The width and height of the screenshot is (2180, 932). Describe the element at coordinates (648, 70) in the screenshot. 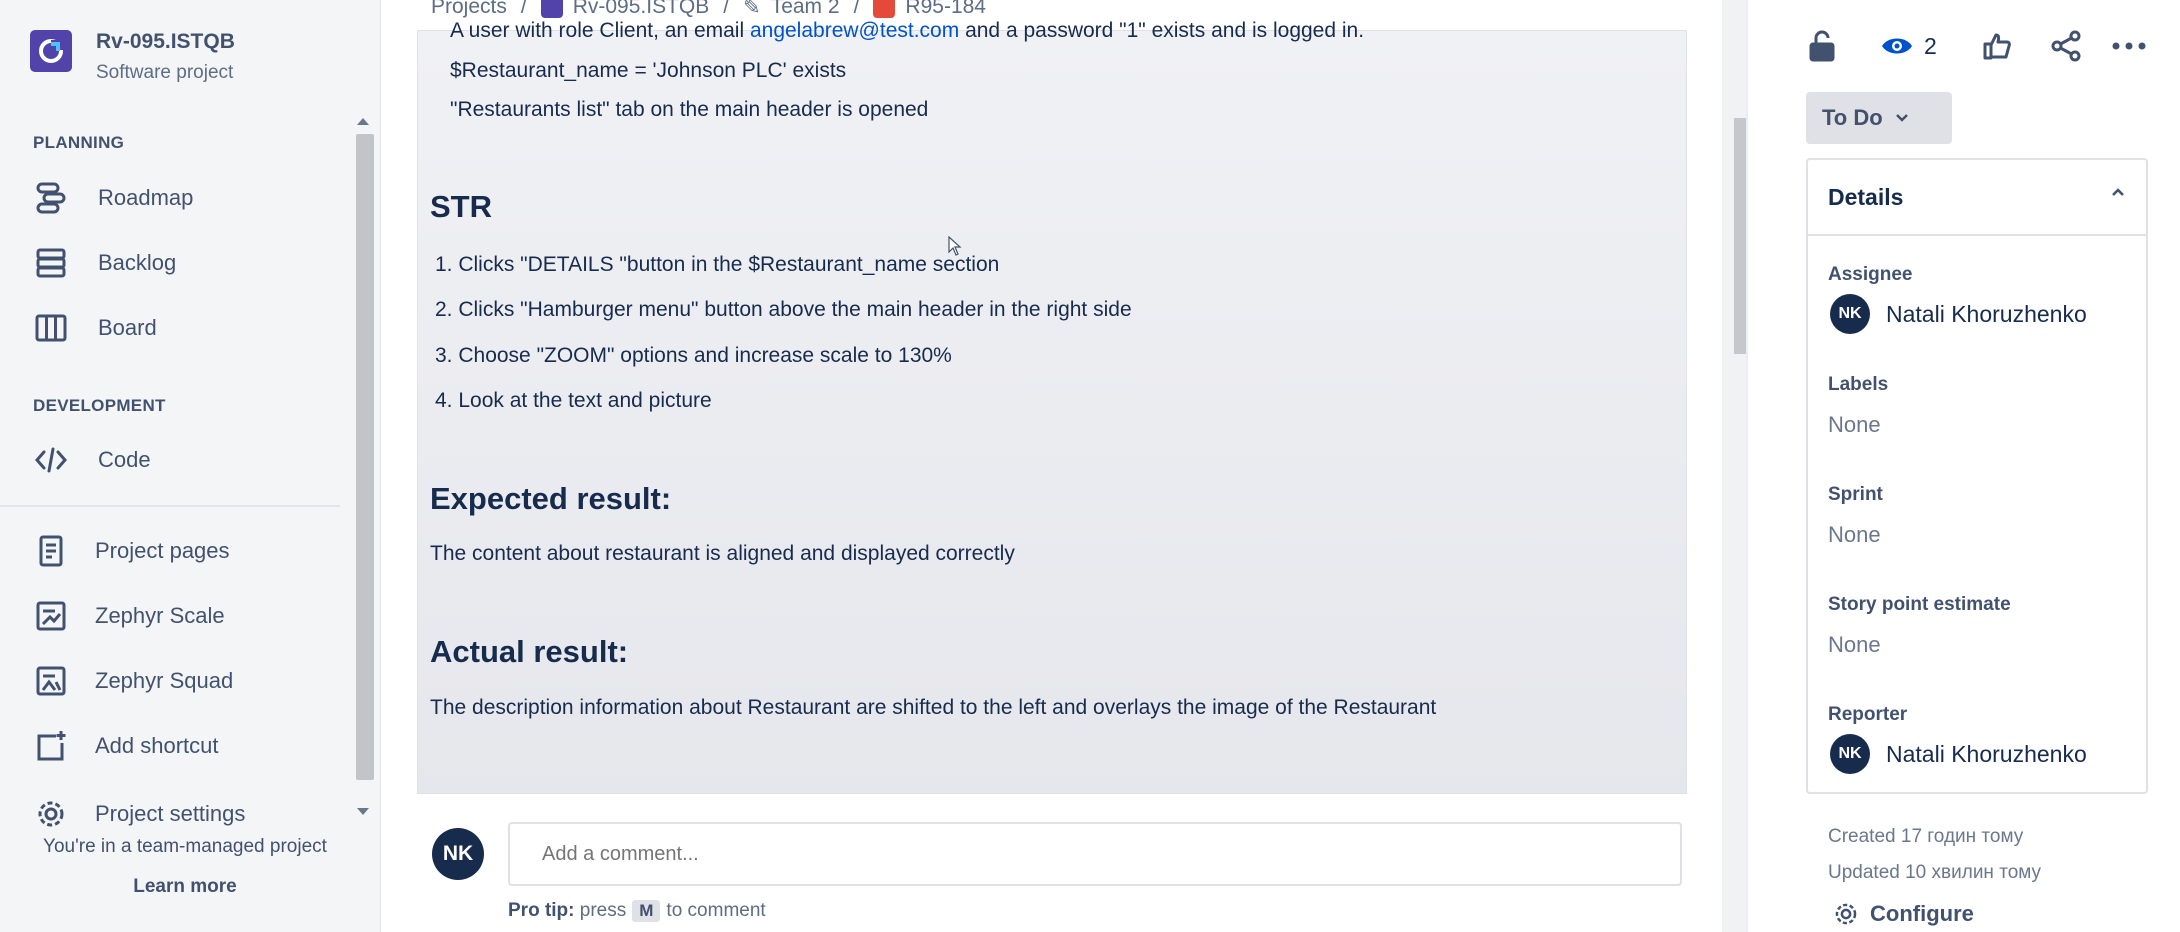

I see `precondition-line-2: $Restaurant_name = 'Johnson PLC' exists` at that location.